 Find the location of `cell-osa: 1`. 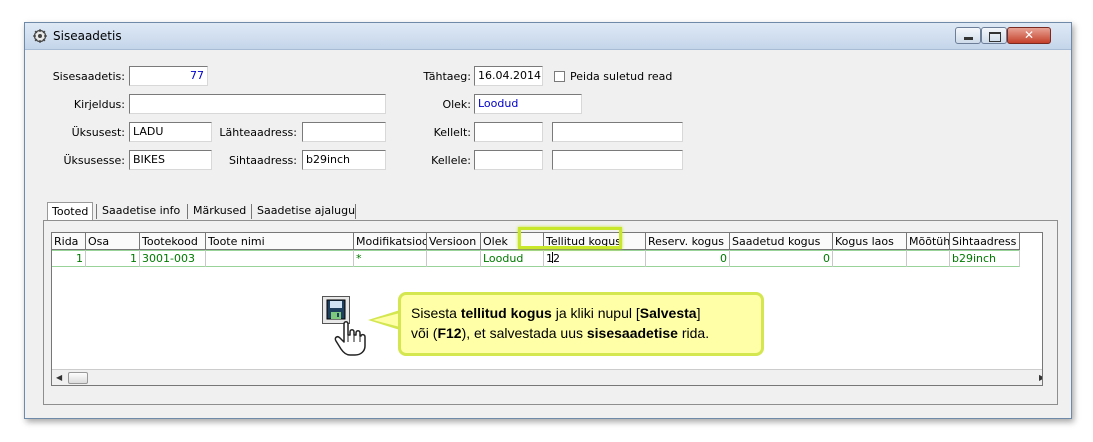

cell-osa: 1 is located at coordinates (113, 258).